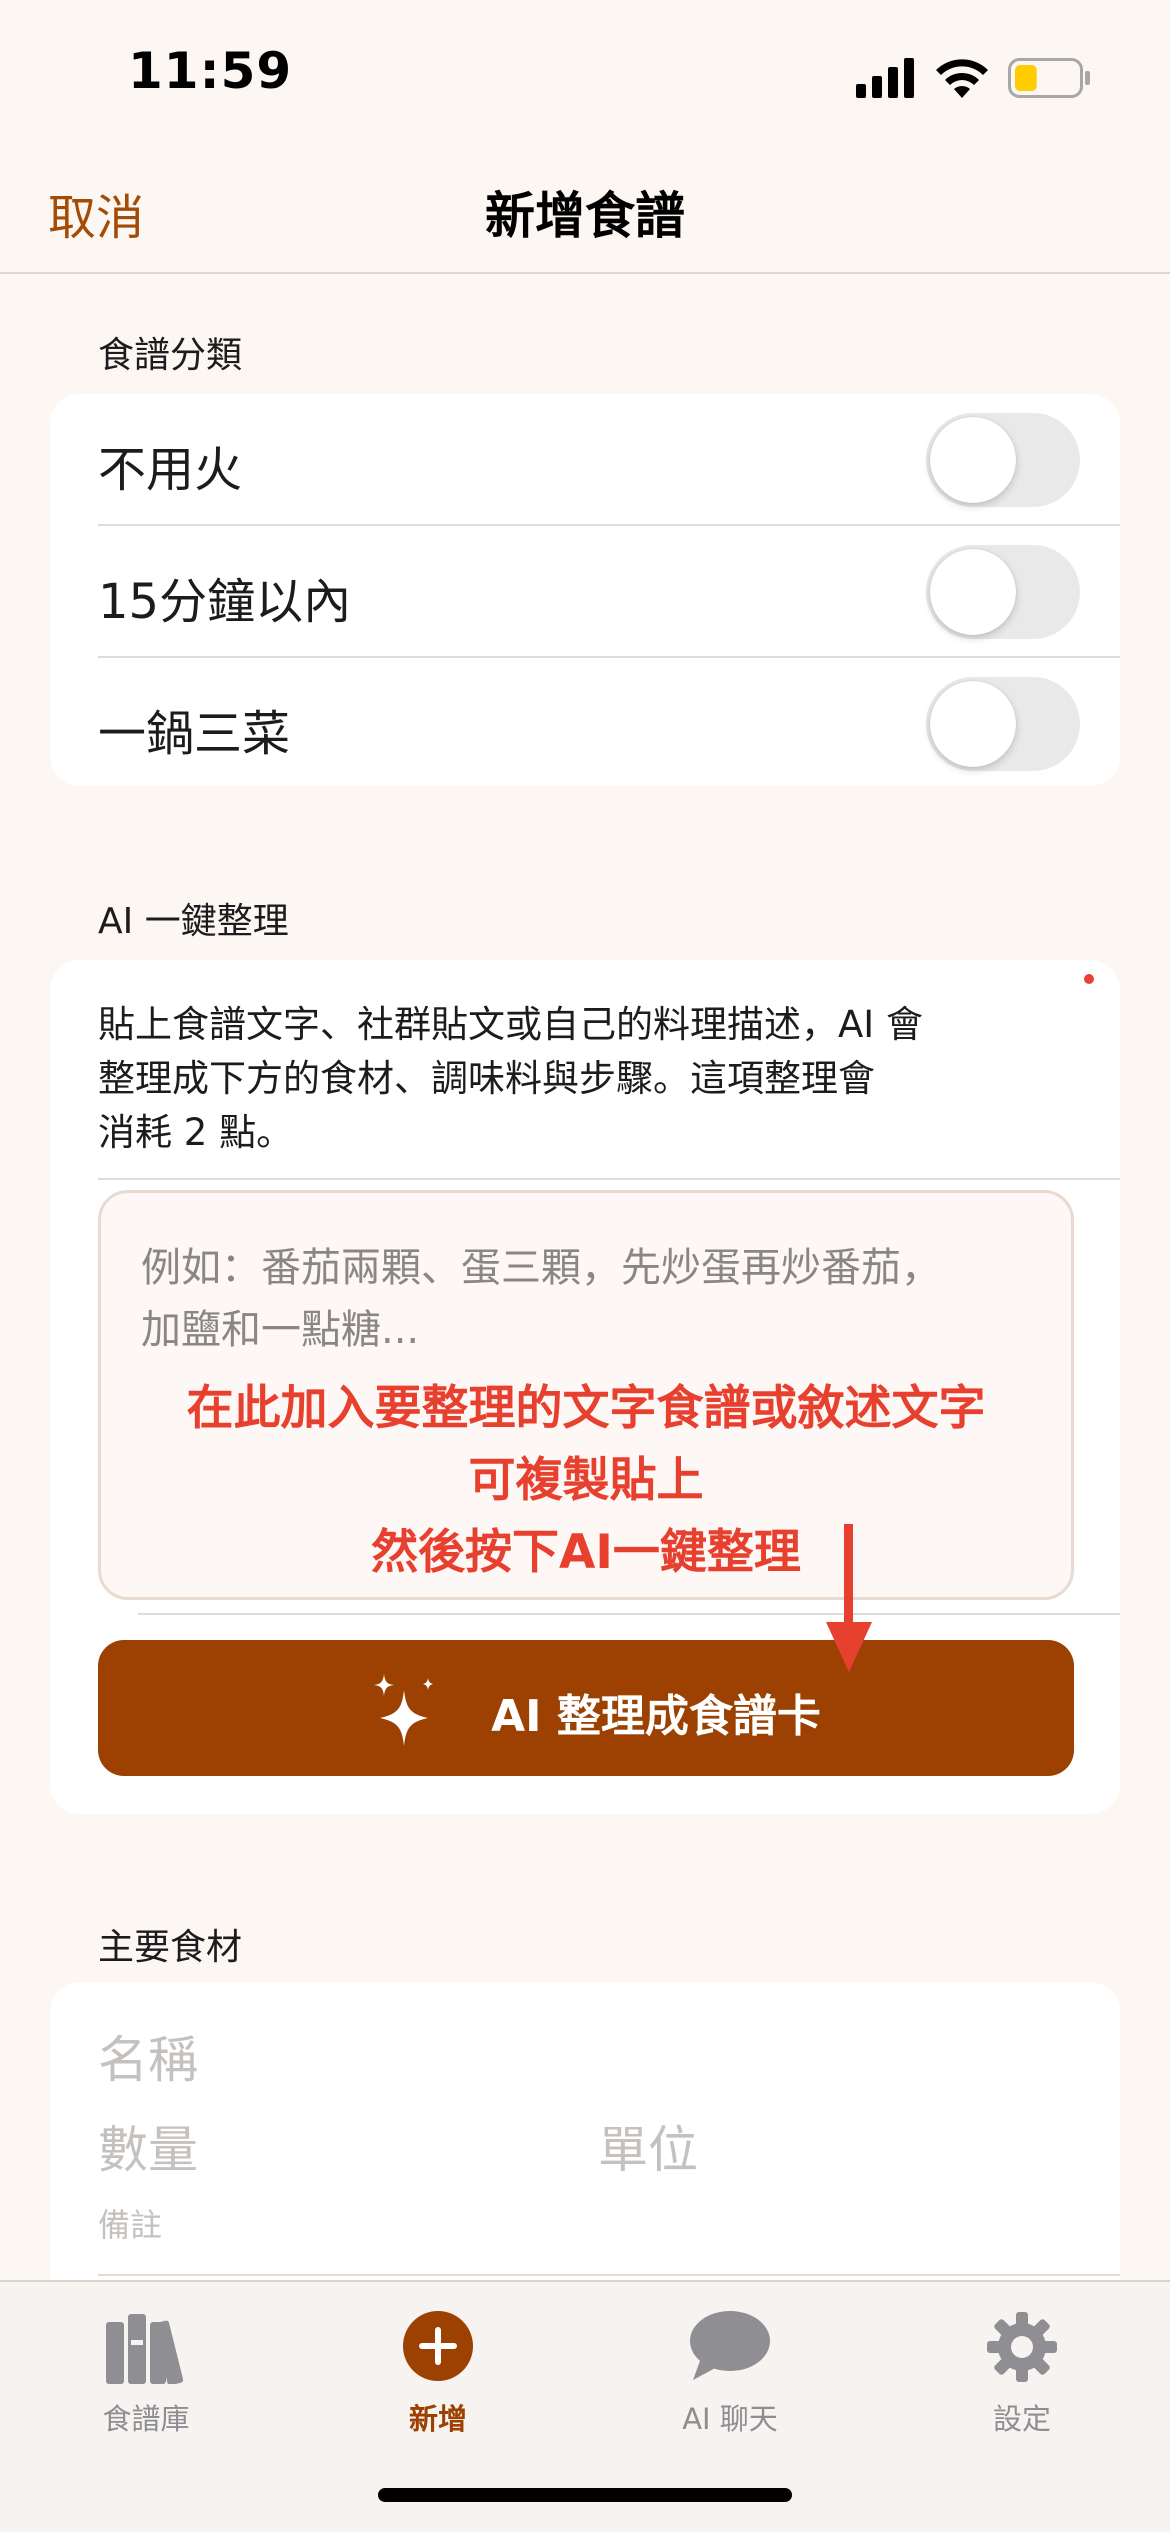 The height and width of the screenshot is (2532, 1170). I want to click on description-line: 整理成下方的食材、調味料與步驟。這項整理會, so click(486, 1078).